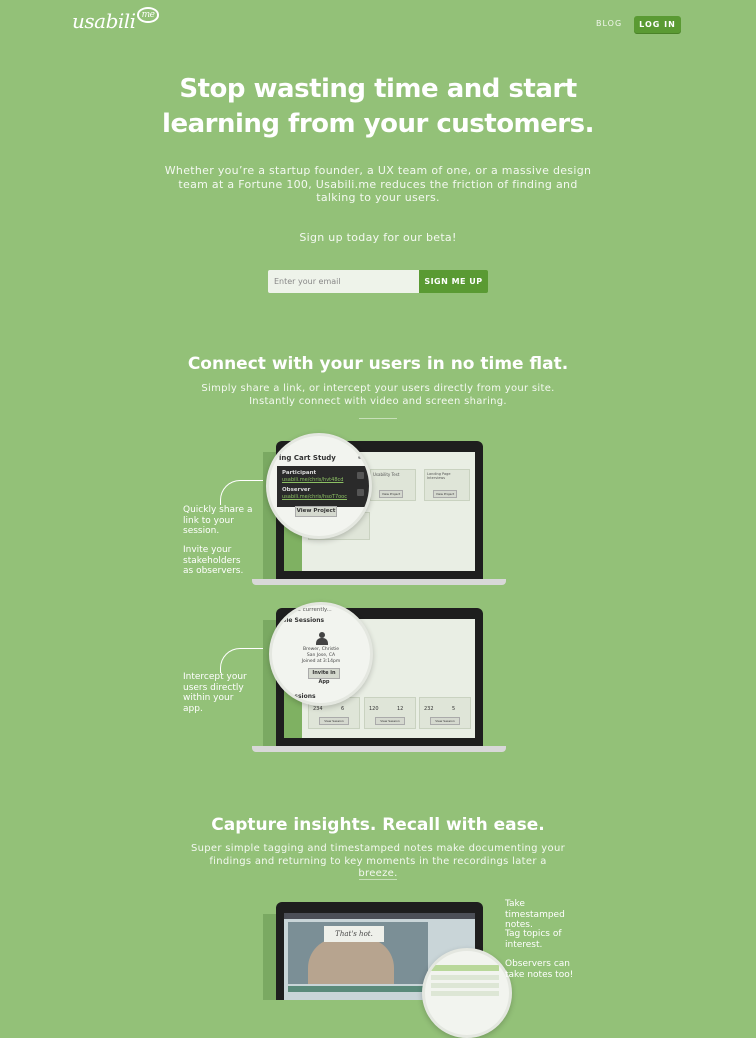 The image size is (756, 1038). What do you see at coordinates (360, 458) in the screenshot?
I see `link-icon: ⚭` at bounding box center [360, 458].